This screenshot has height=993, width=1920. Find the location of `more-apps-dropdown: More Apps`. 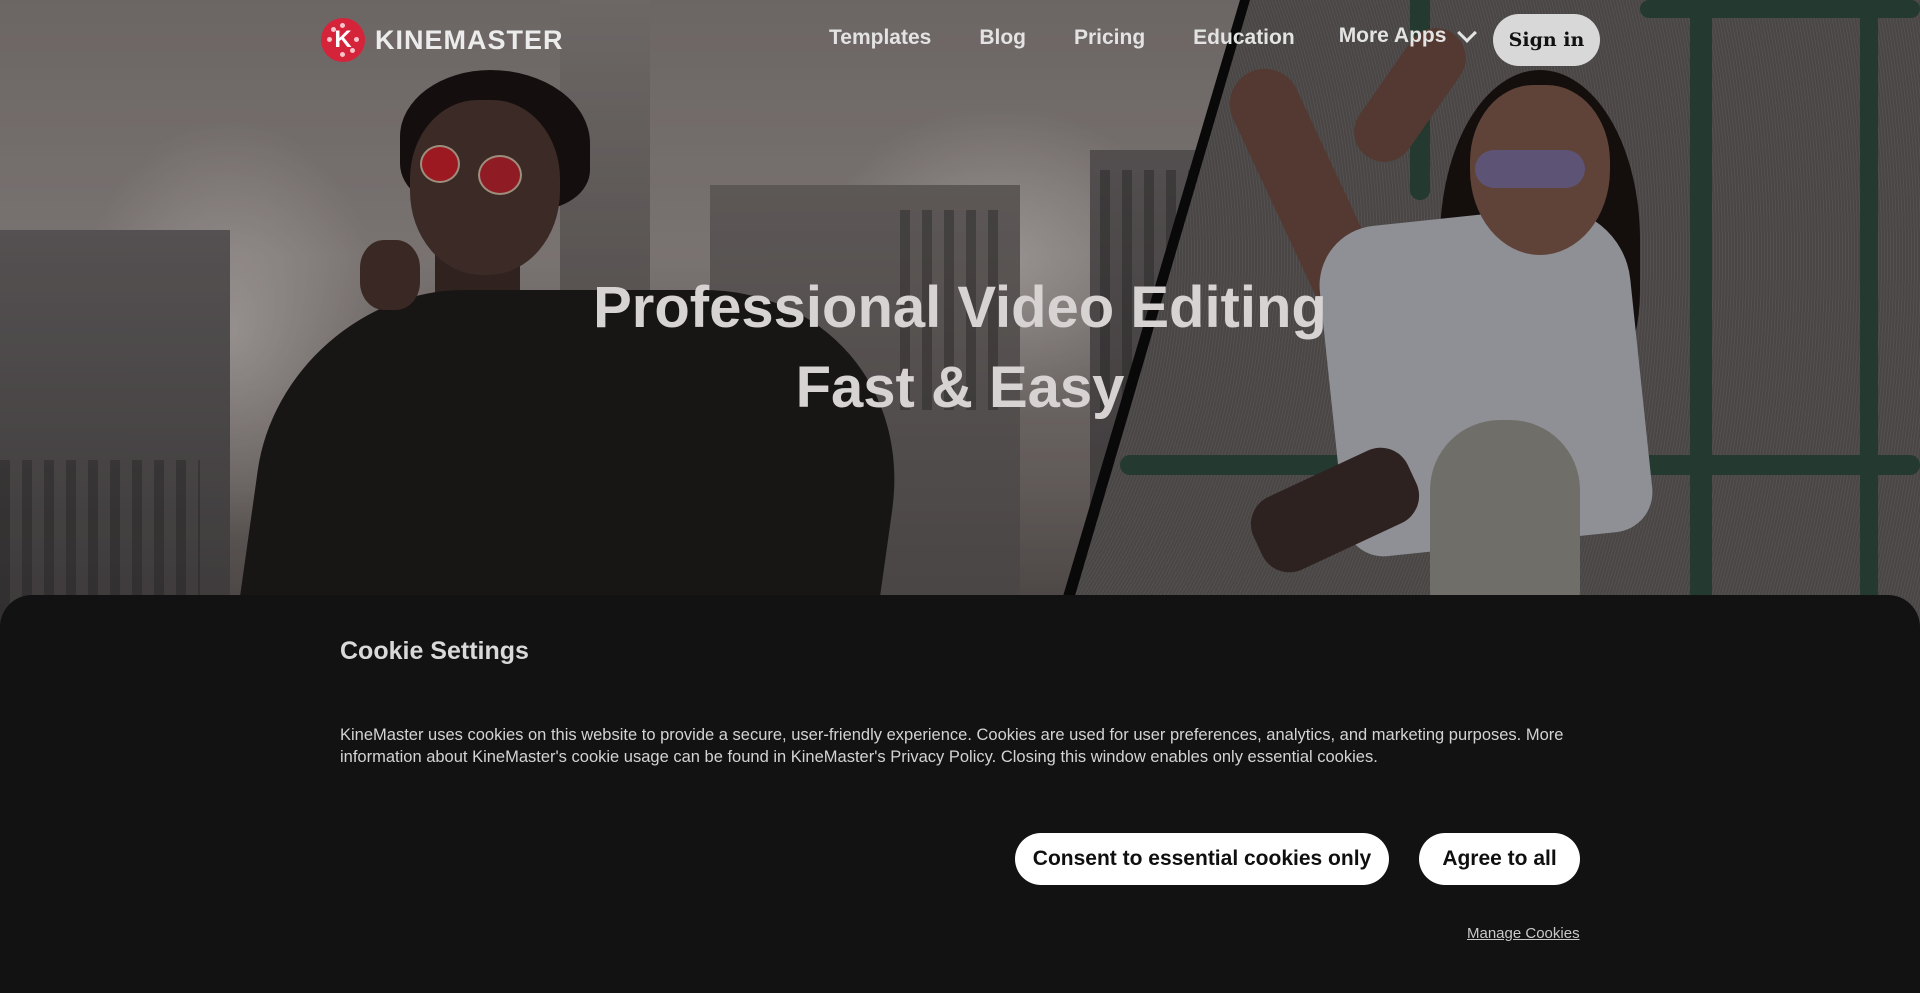

more-apps-dropdown: More Apps is located at coordinates (1408, 35).